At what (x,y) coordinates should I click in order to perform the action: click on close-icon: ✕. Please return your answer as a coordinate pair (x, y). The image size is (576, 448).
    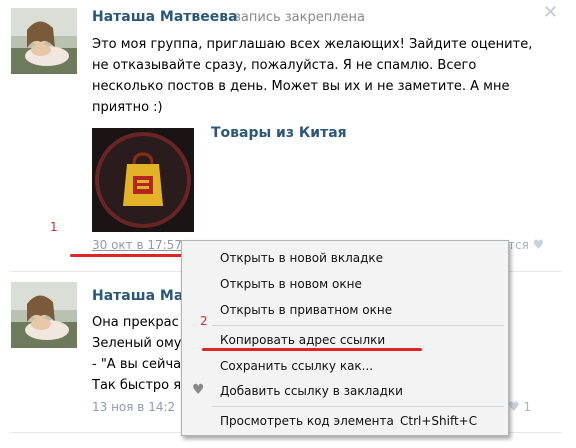
    Looking at the image, I should click on (550, 13).